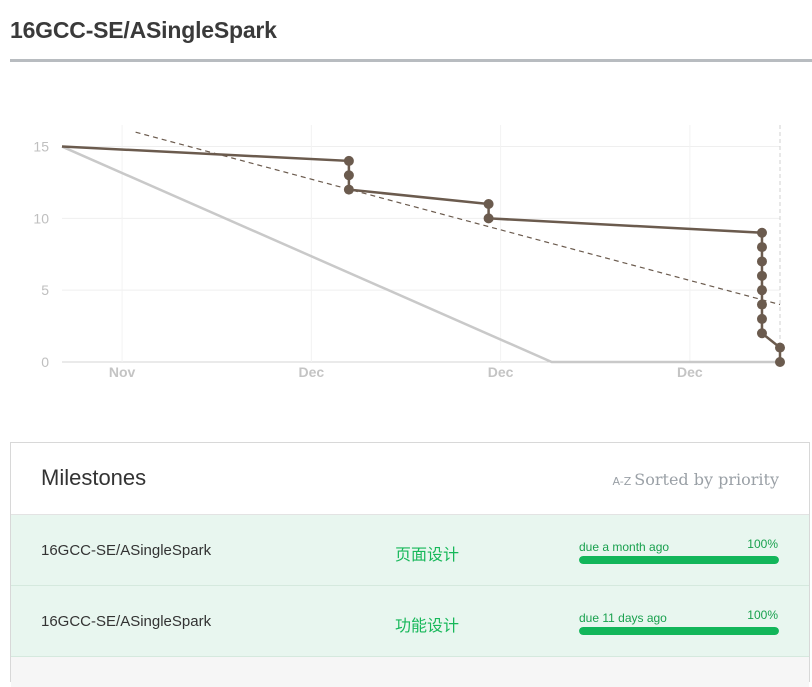 The height and width of the screenshot is (687, 812). Describe the element at coordinates (41, 218) in the screenshot. I see `y-tick-label: 10` at that location.